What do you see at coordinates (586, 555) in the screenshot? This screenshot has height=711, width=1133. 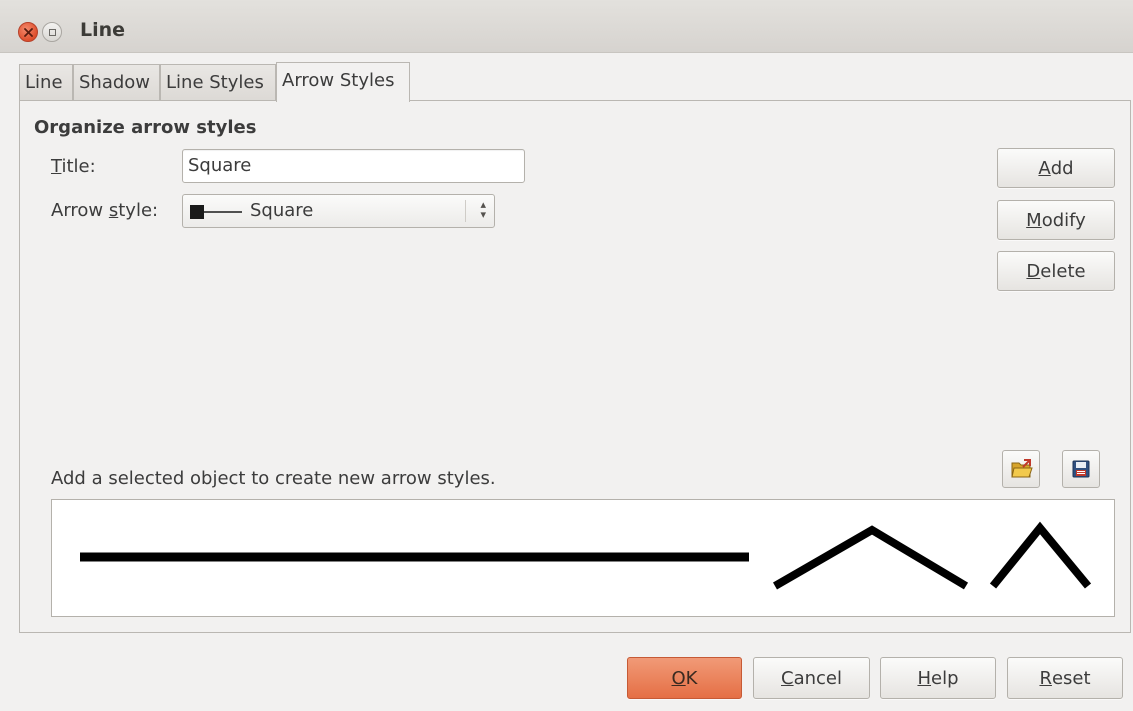 I see `arrow-preview-drawing` at bounding box center [586, 555].